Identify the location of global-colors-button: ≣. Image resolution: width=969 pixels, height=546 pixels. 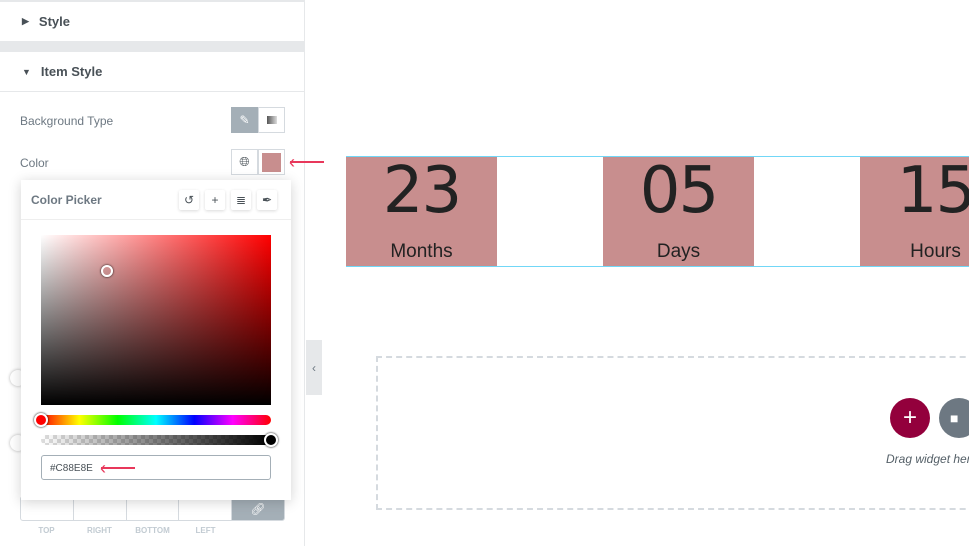
(241, 200).